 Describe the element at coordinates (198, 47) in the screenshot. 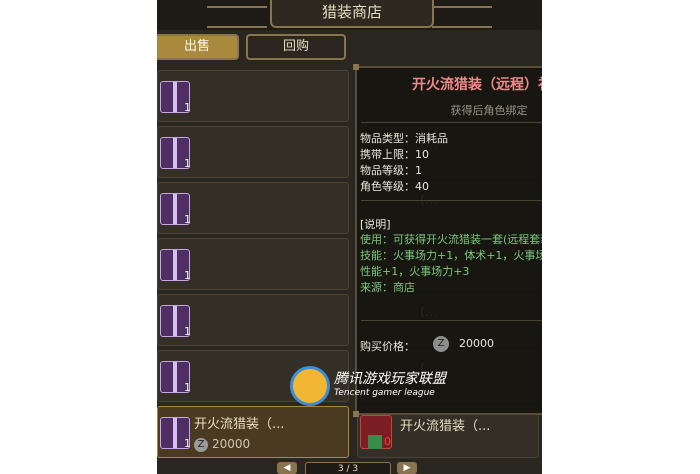

I see `tab-sell: 出售` at that location.